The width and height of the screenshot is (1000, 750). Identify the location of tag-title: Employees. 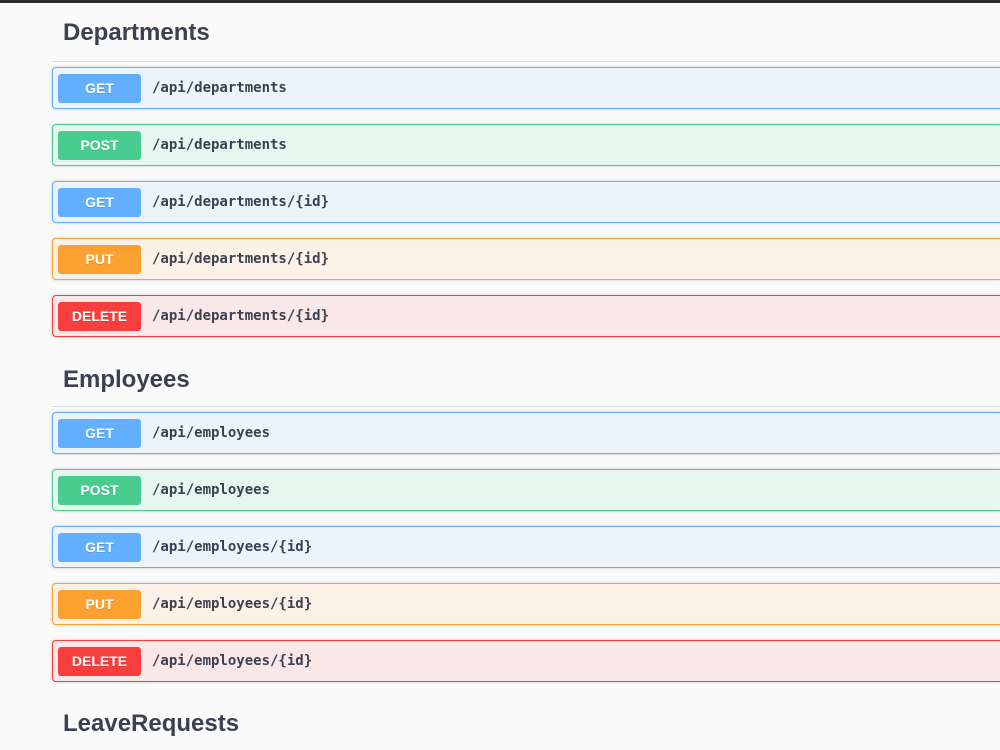
(126, 379).